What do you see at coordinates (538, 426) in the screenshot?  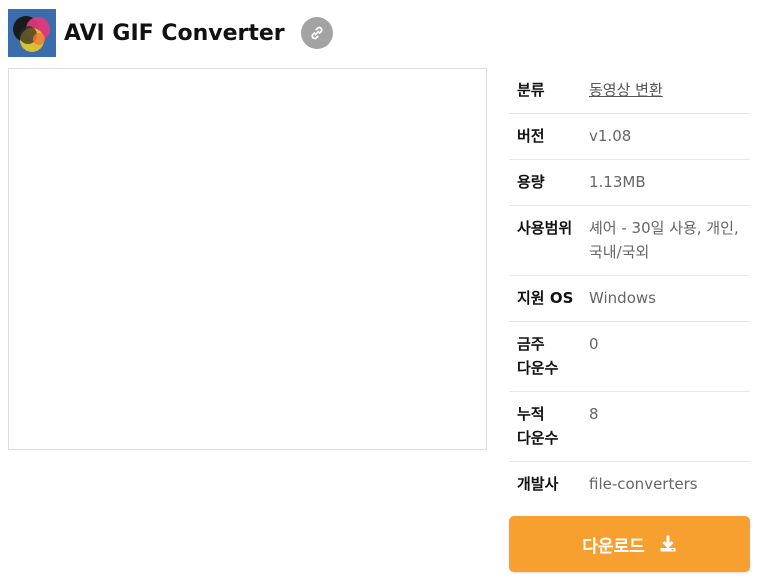 I see `info-key: 누적 다운수` at bounding box center [538, 426].